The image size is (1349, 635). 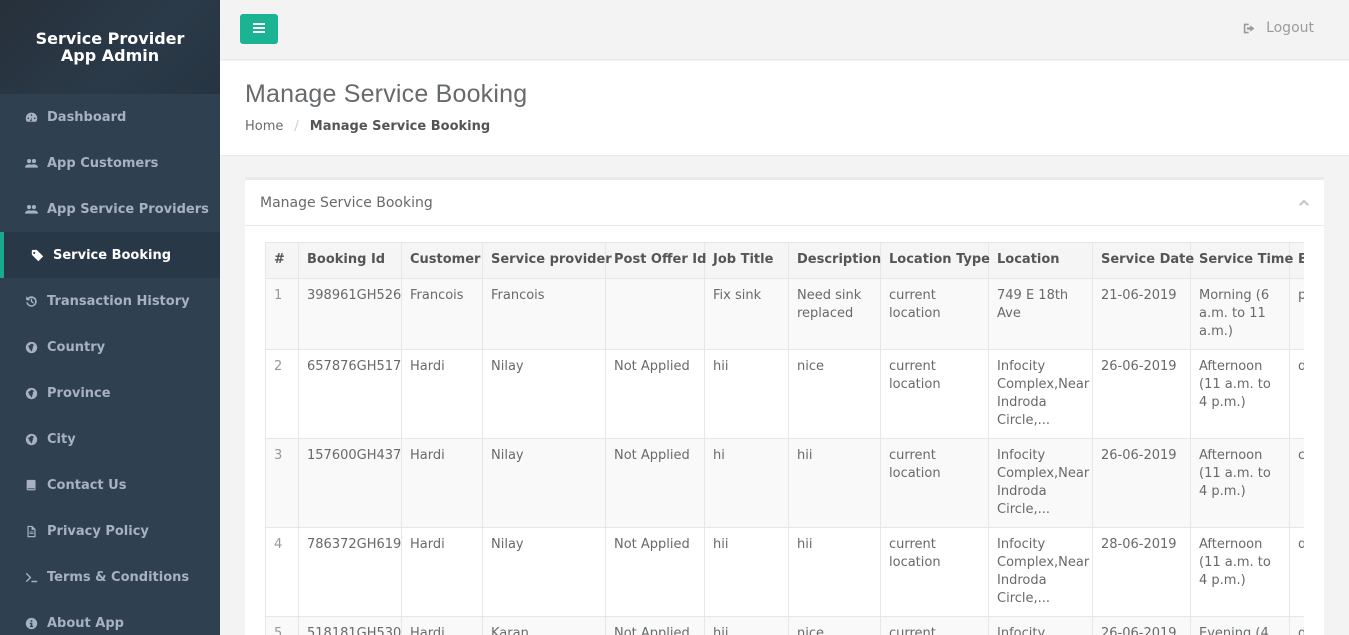 I want to click on sidebar-item-terms-and-conditions: Terms & Conditions, so click(x=110, y=577).